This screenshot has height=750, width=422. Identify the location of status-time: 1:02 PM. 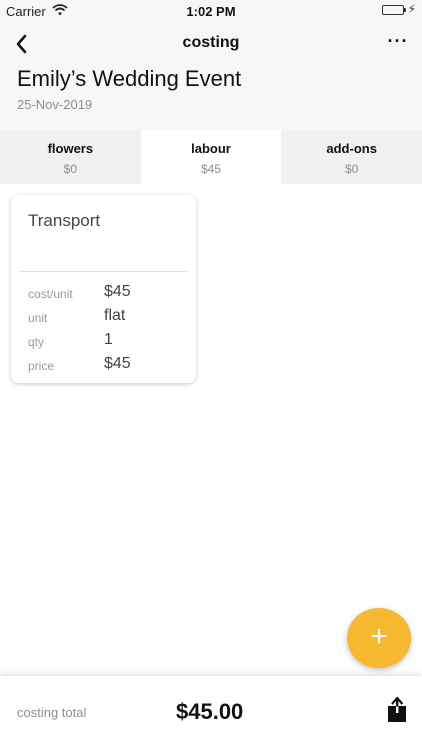
(211, 11).